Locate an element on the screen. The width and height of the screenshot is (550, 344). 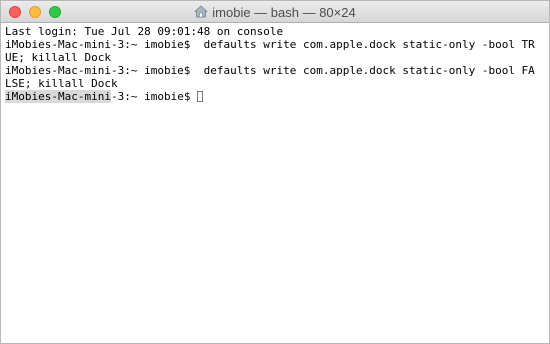
terminal-line-command-true-cont: UE; killall Dock is located at coordinates (58, 57).